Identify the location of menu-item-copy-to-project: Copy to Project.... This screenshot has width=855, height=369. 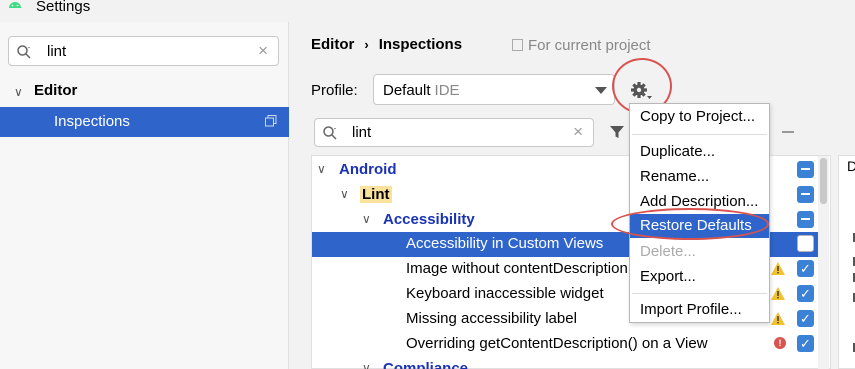
(699, 117).